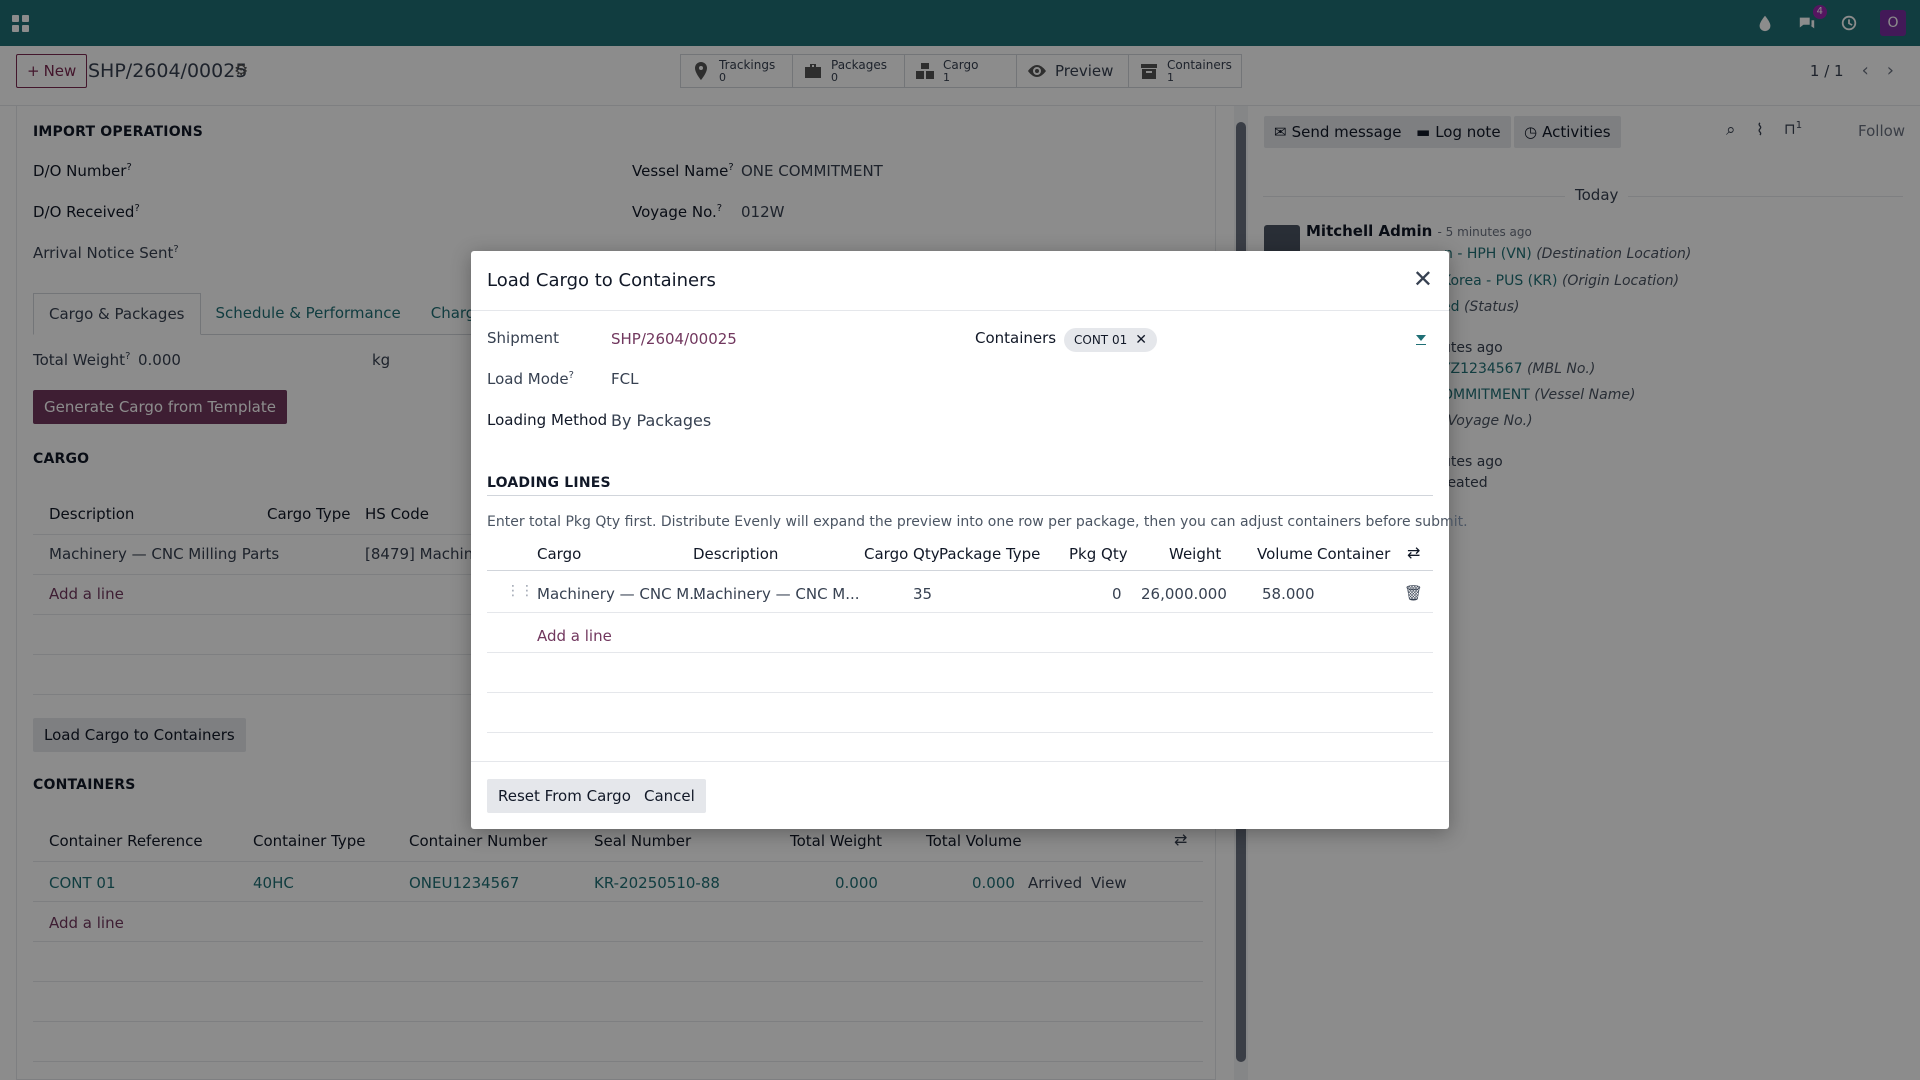 The width and height of the screenshot is (1920, 1080). Describe the element at coordinates (922, 594) in the screenshot. I see `row-cargo-qty: 35` at that location.